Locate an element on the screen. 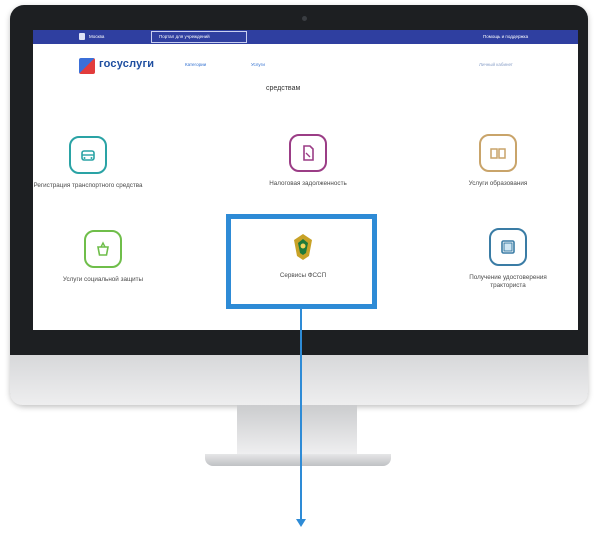  highlight-frame is located at coordinates (301, 261).